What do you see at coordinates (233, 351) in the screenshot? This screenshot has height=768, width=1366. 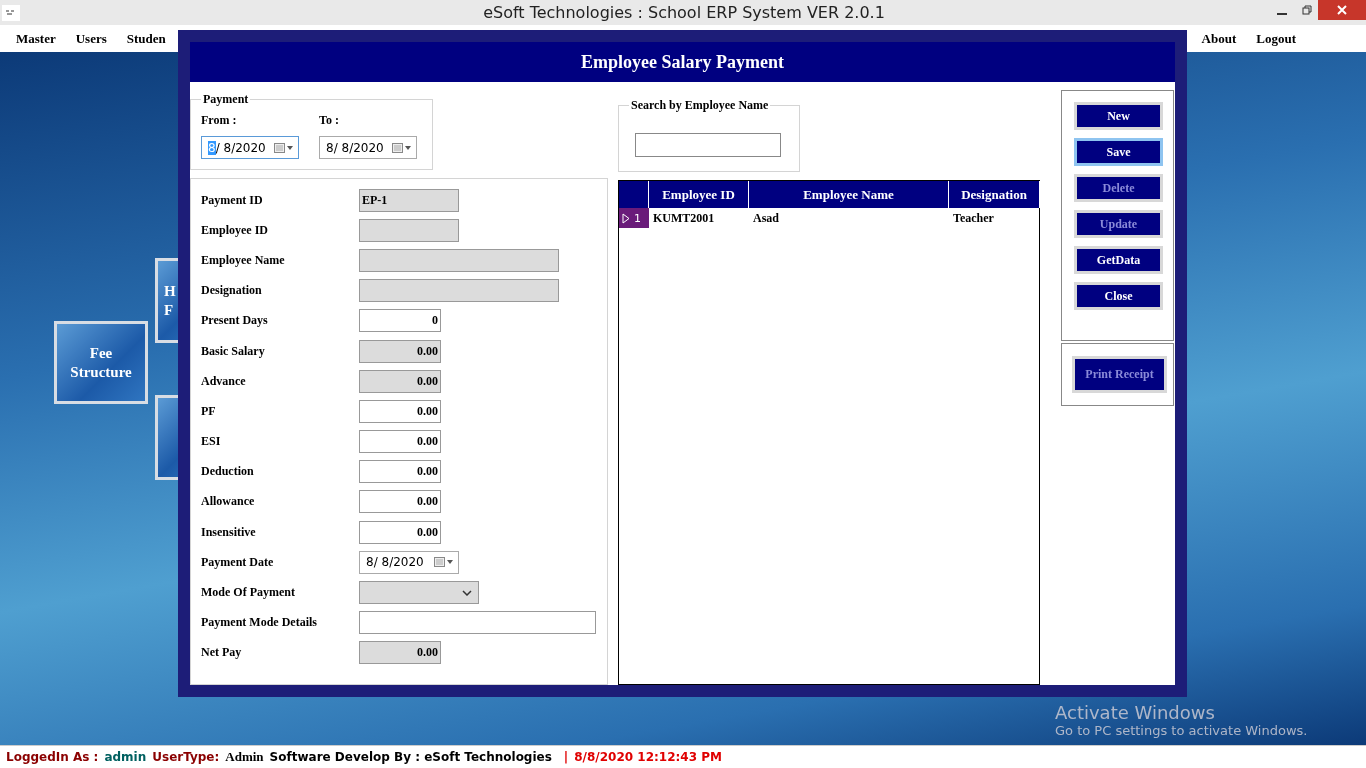 I see `field-label: Basic Salary` at bounding box center [233, 351].